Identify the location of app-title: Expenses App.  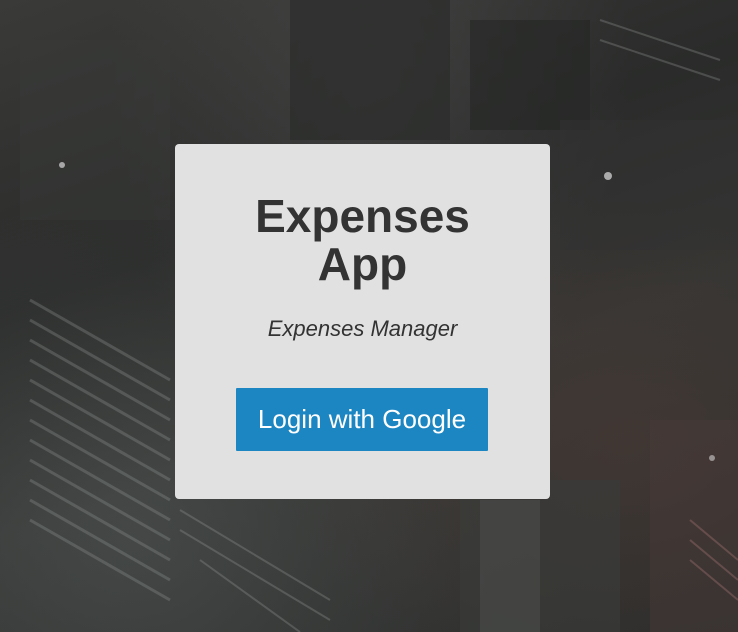
(362, 240).